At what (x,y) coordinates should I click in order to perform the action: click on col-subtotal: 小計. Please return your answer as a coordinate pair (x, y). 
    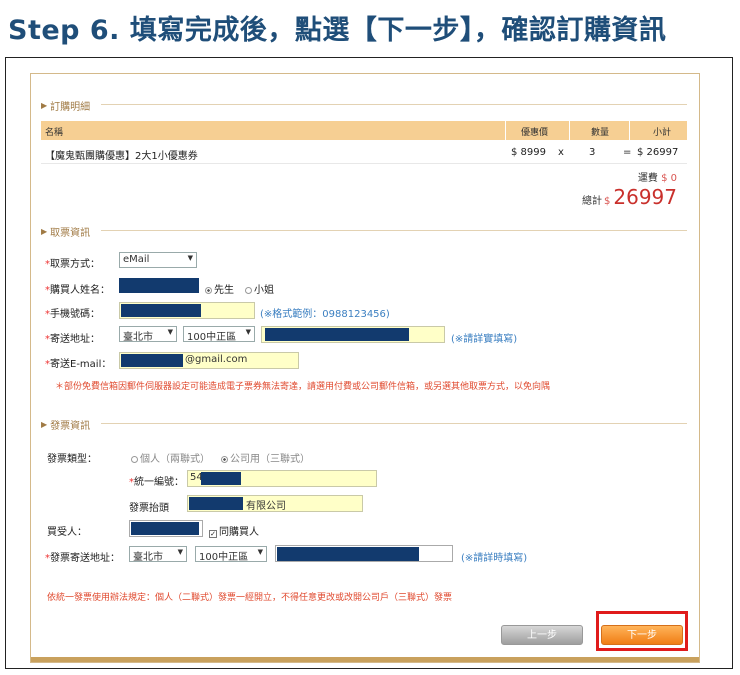
    Looking at the image, I should click on (662, 133).